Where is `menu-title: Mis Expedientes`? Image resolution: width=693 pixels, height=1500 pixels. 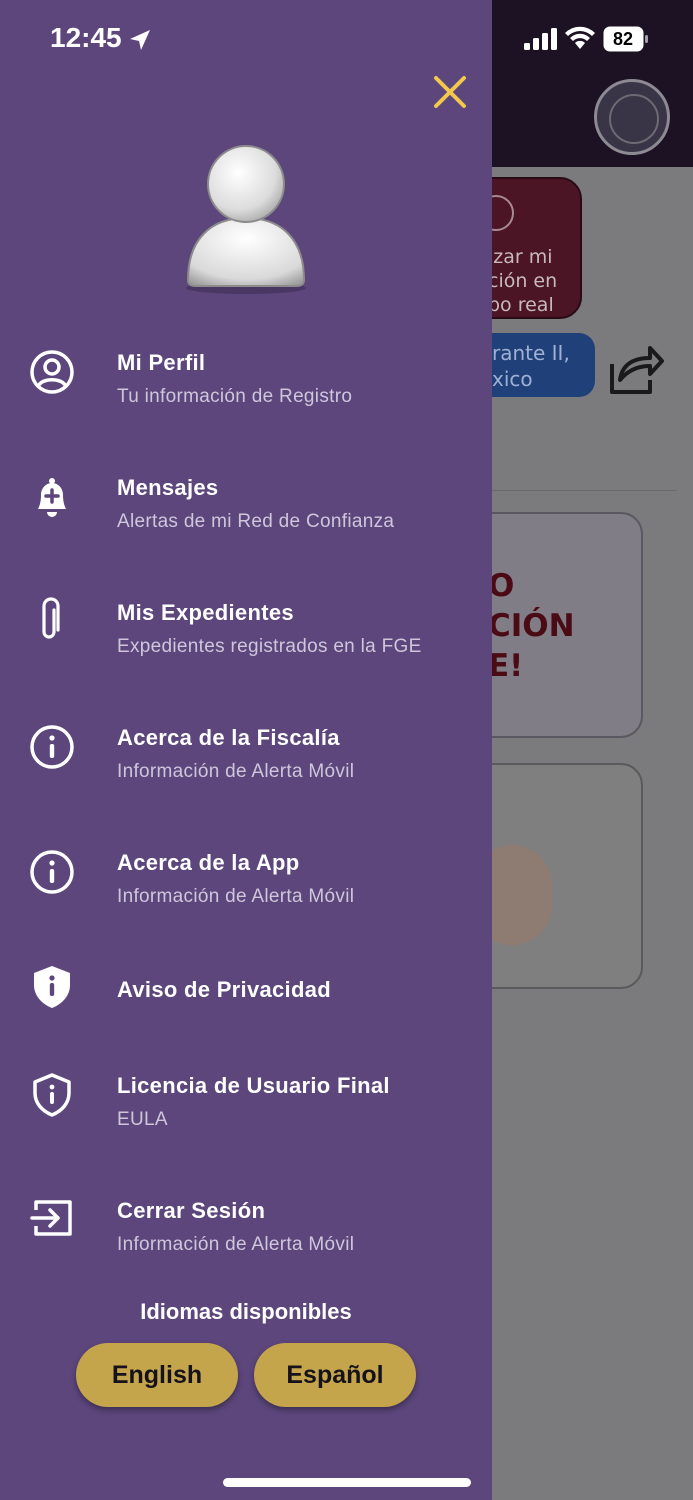
menu-title: Mis Expedientes is located at coordinates (205, 612).